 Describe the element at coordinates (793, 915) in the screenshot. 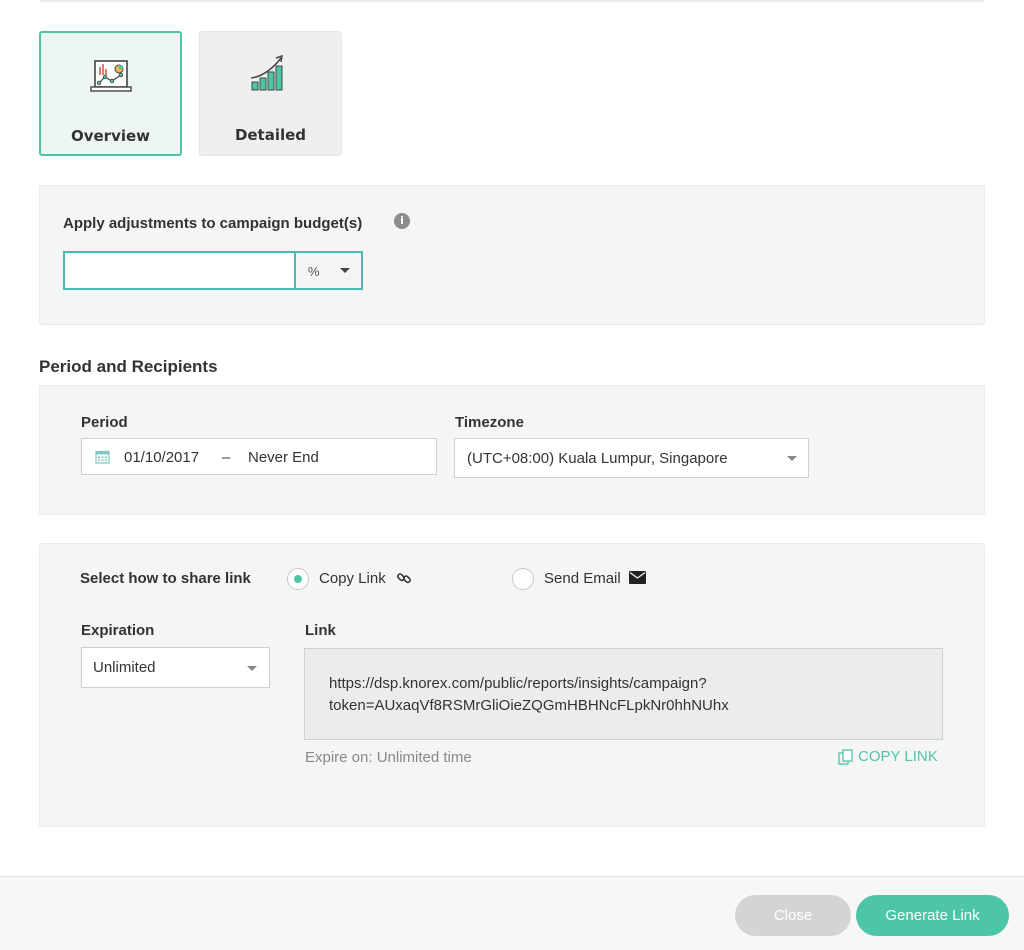

I see `close-button: Close` at that location.